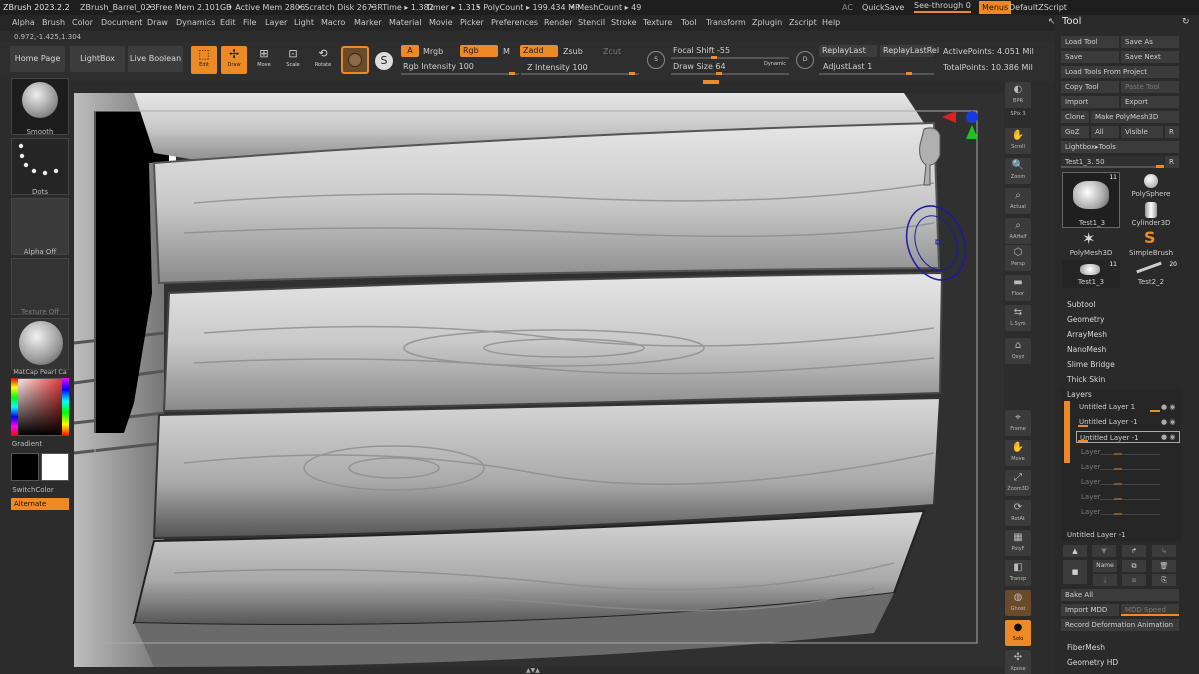 The height and width of the screenshot is (674, 1199). I want to click on record-deformation-button: Record Deformation Animation, so click(1120, 625).